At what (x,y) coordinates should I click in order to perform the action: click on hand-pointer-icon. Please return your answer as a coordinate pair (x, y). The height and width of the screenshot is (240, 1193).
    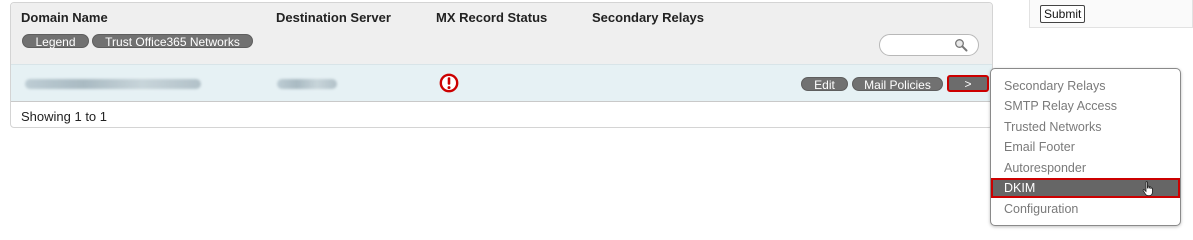
    Looking at the image, I should click on (1147, 189).